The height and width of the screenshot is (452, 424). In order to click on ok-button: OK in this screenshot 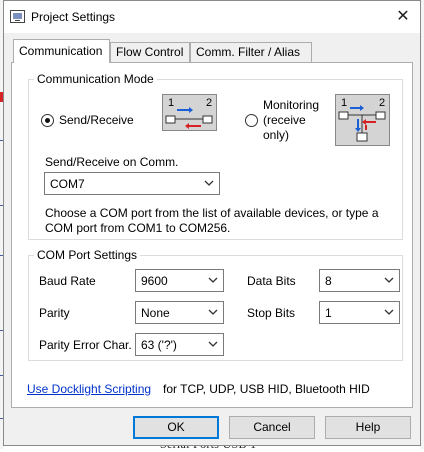, I will do `click(176, 427)`.